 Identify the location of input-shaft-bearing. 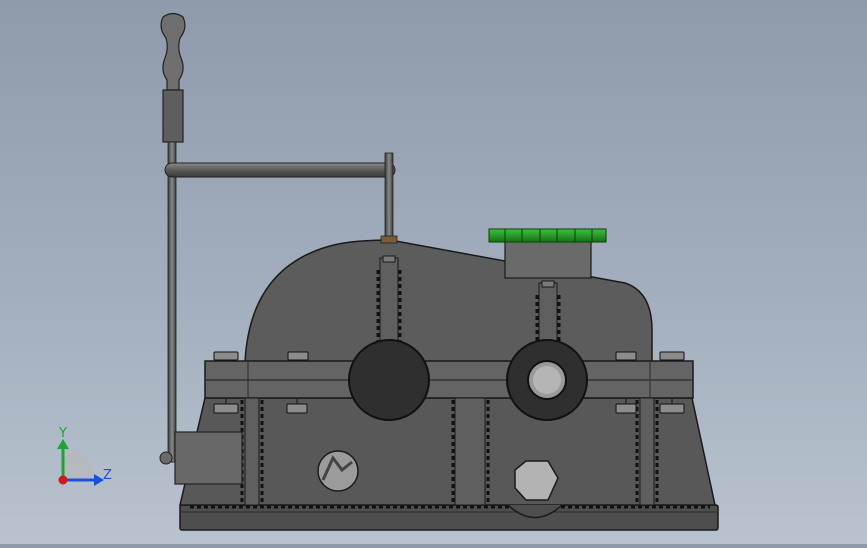
(389, 380).